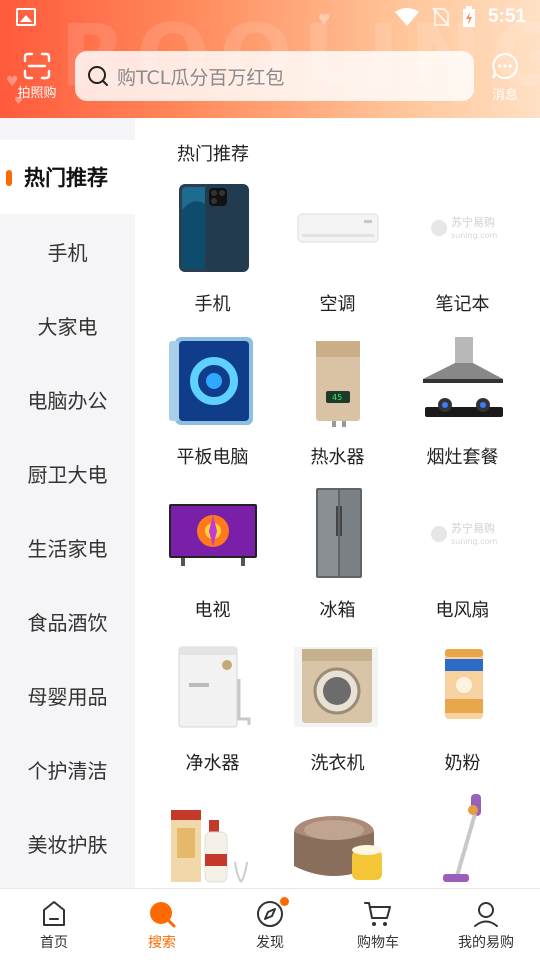 This screenshot has height=960, width=540. What do you see at coordinates (270, 943) in the screenshot?
I see `nav-label: 发现` at bounding box center [270, 943].